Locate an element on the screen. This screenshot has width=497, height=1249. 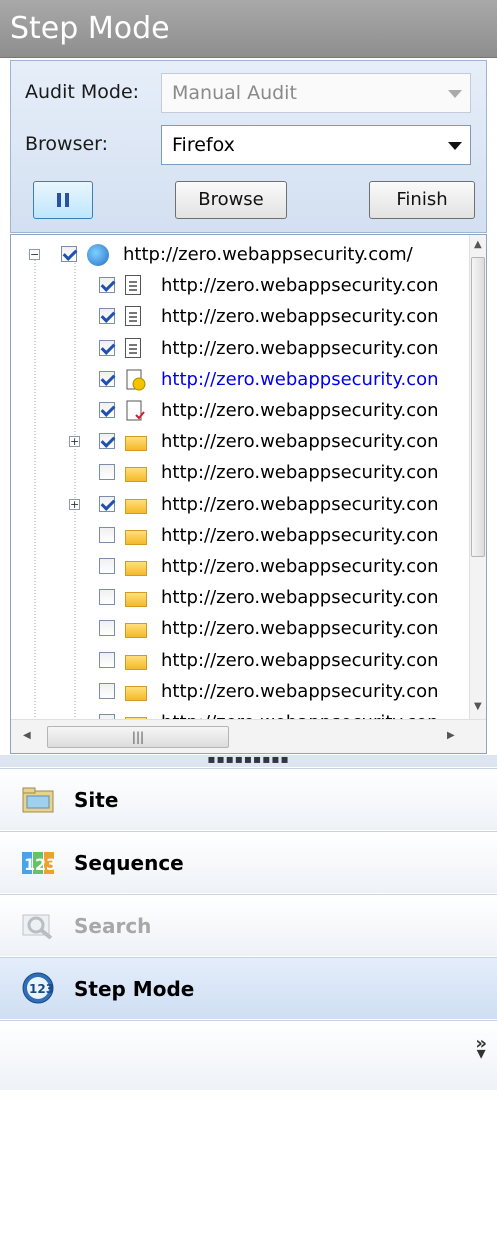
globe-icon is located at coordinates (98, 255).